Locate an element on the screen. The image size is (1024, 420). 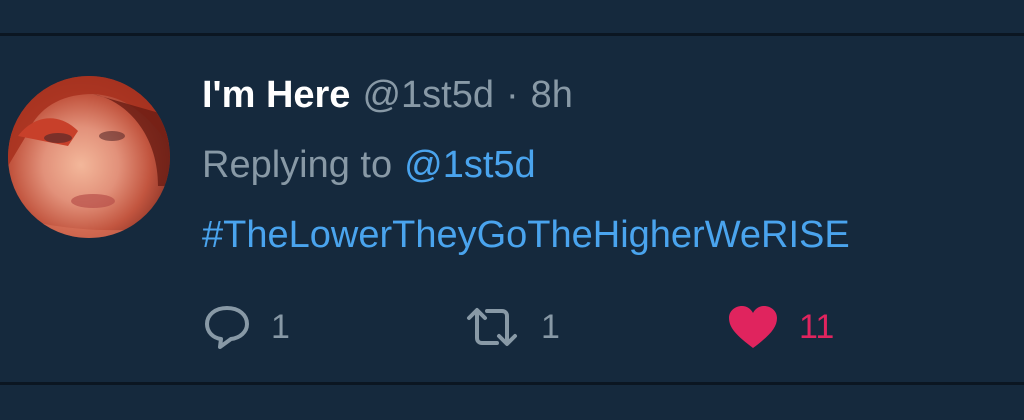
reply-button: 1 is located at coordinates (246, 327).